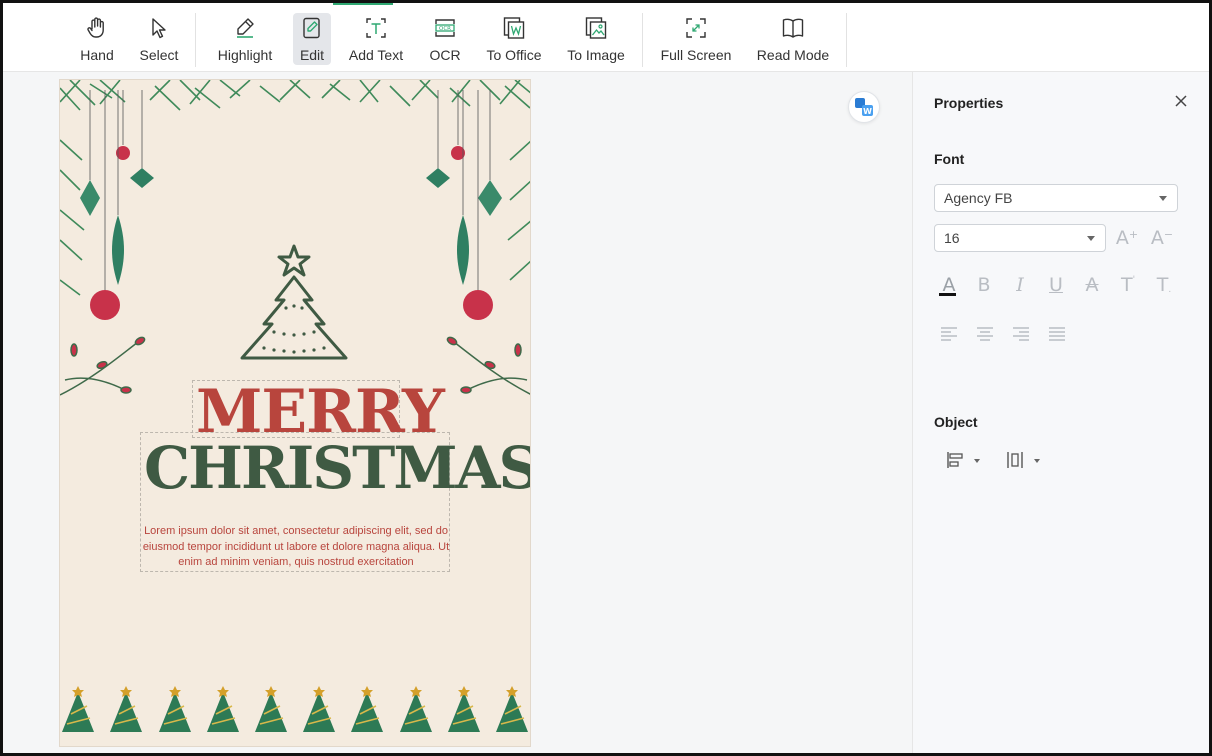  Describe the element at coordinates (978, 198) in the screenshot. I see `font-family-value: Agency FB` at that location.